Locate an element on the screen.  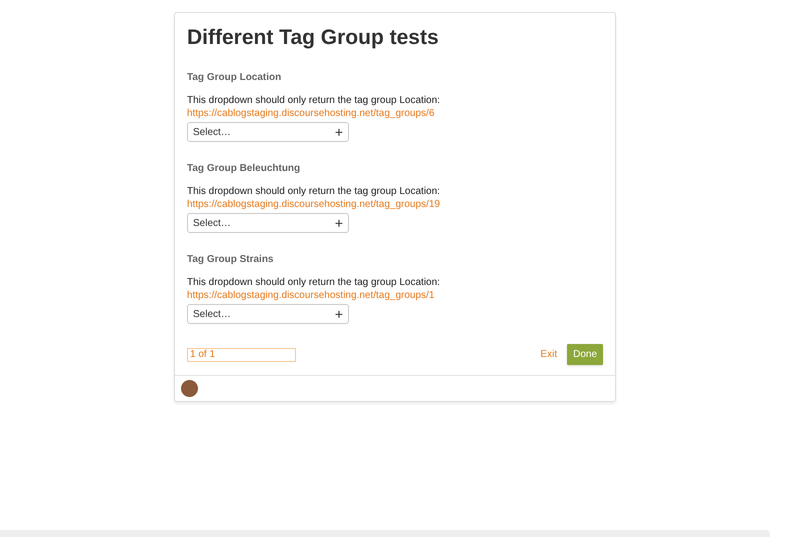
wizard-title: Different Tag Group tests is located at coordinates (313, 38).